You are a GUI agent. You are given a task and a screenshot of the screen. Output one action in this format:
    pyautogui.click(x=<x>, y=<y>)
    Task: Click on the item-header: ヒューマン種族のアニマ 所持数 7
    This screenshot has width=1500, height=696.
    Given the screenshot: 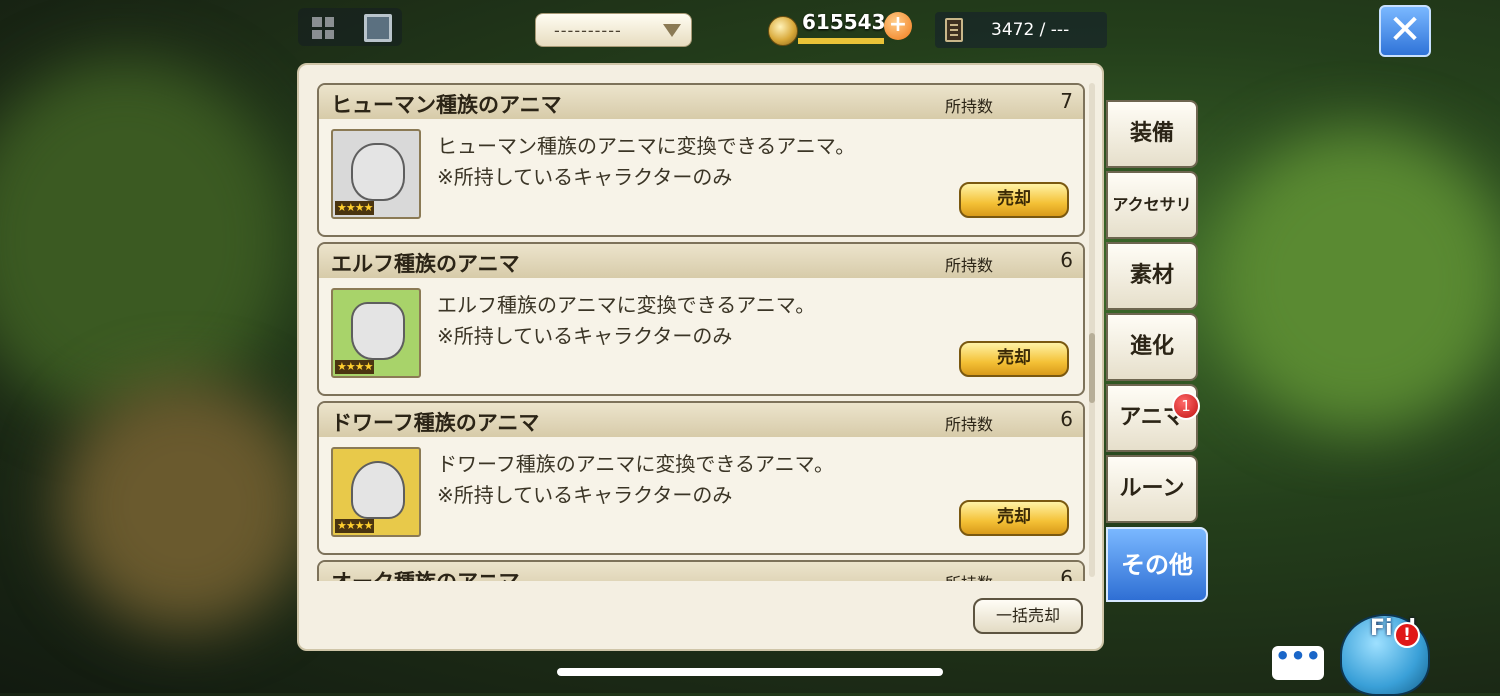 What is the action you would take?
    pyautogui.click(x=701, y=102)
    